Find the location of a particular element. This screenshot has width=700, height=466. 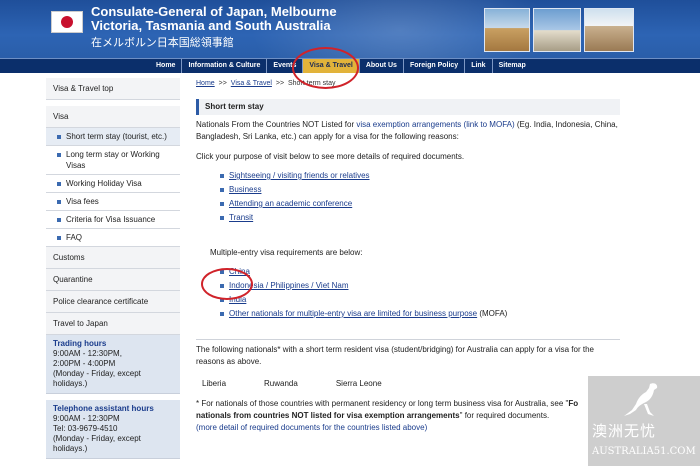

sidebar-sub-label: Long term stay or Working Visas is located at coordinates (113, 160).